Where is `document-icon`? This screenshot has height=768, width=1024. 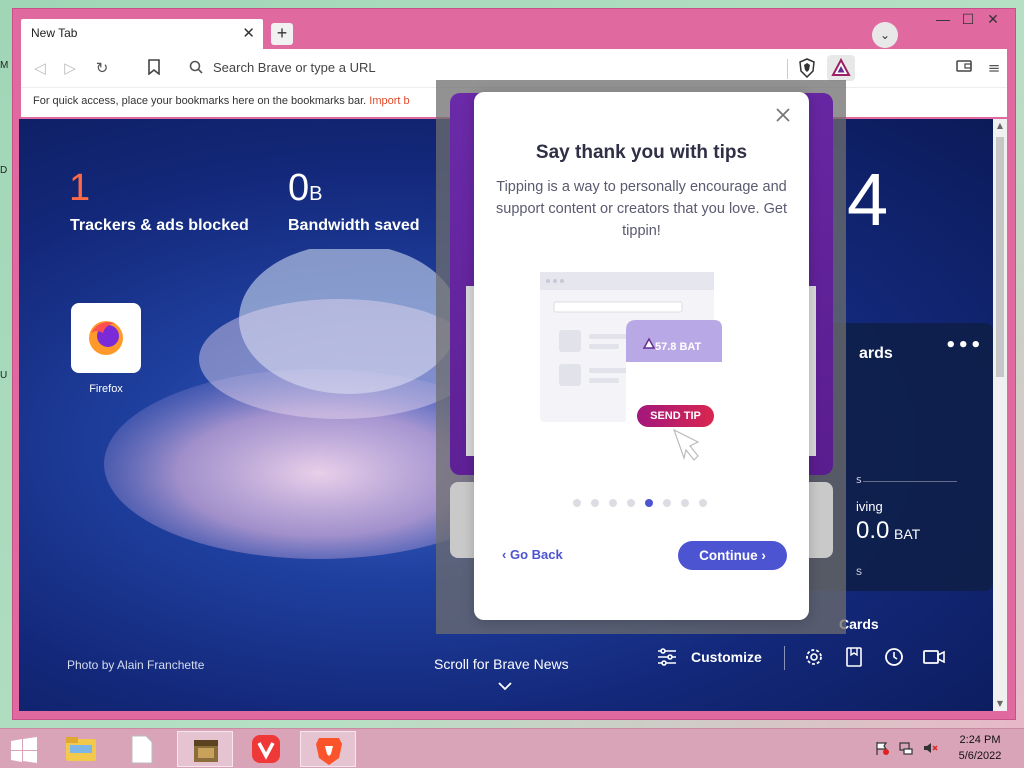 document-icon is located at coordinates (142, 749).